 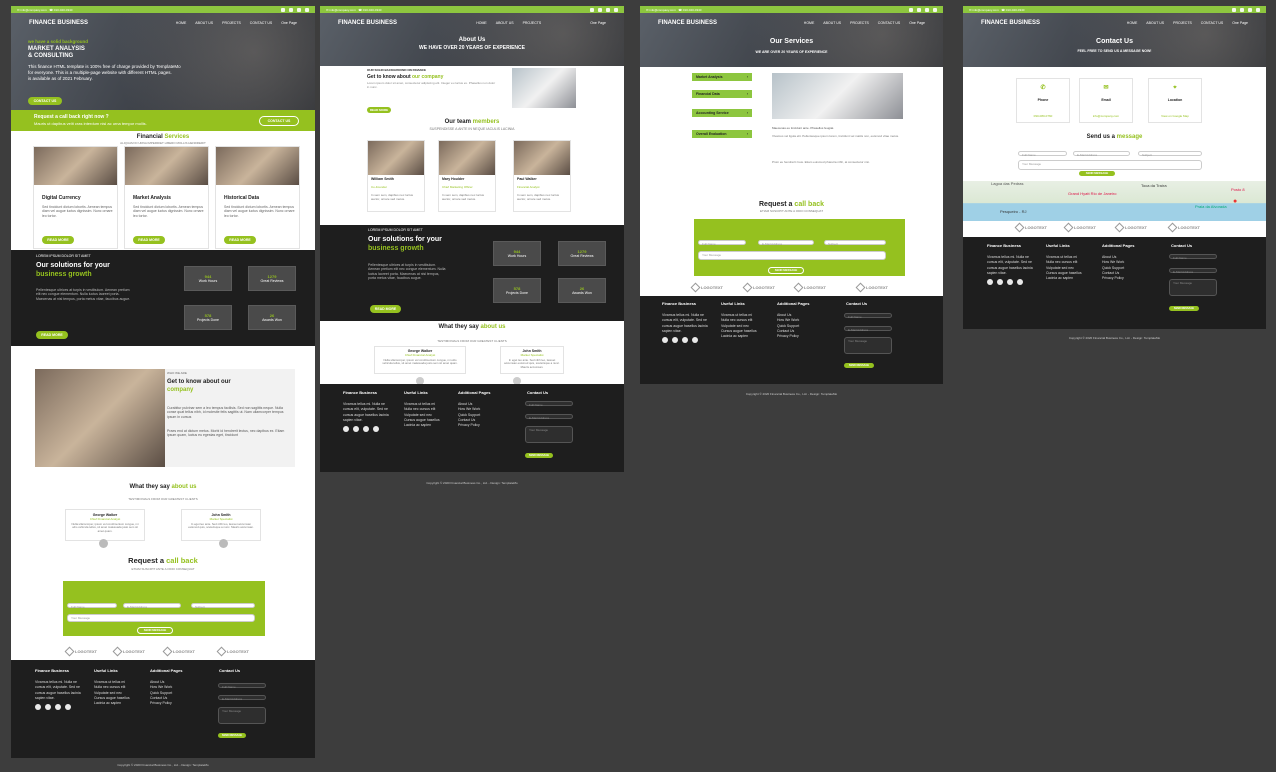 I want to click on service-tab-2: Financial Data ›, so click(x=722, y=94).